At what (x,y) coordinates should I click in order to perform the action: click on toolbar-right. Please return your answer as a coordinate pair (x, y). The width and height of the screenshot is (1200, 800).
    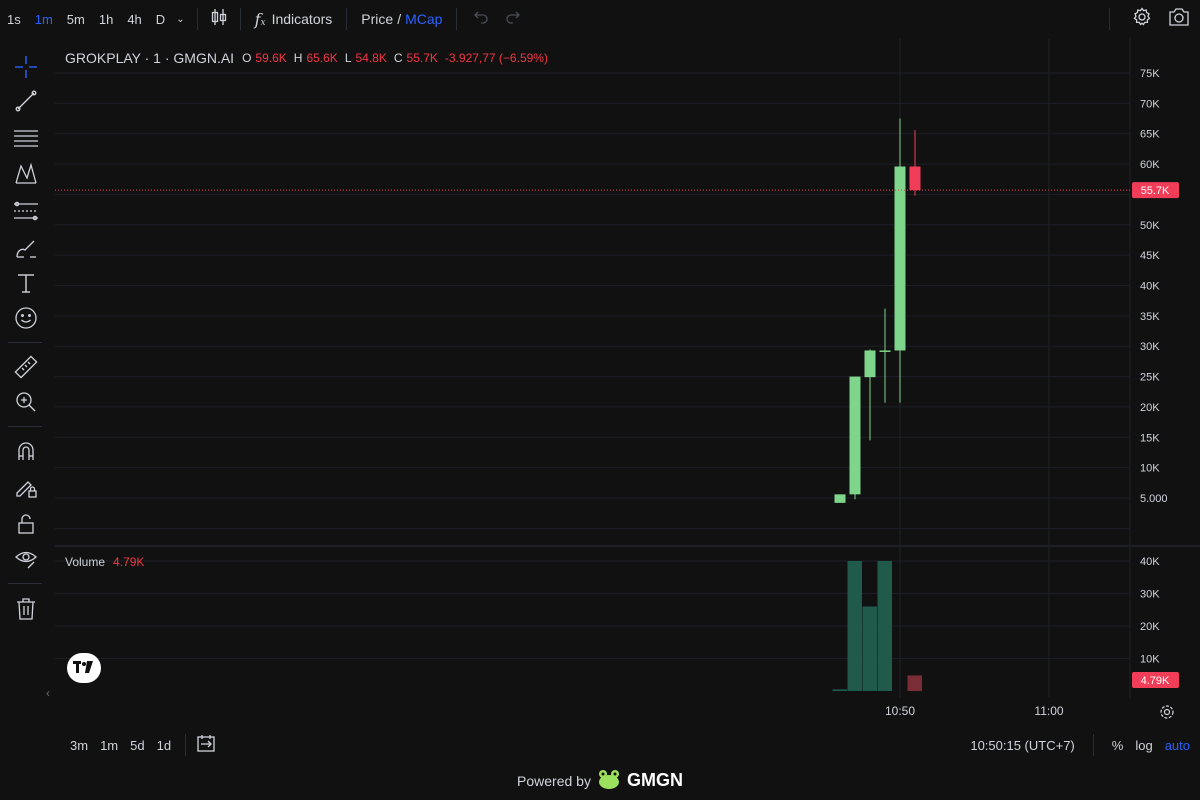
    Looking at the image, I should click on (1151, 19).